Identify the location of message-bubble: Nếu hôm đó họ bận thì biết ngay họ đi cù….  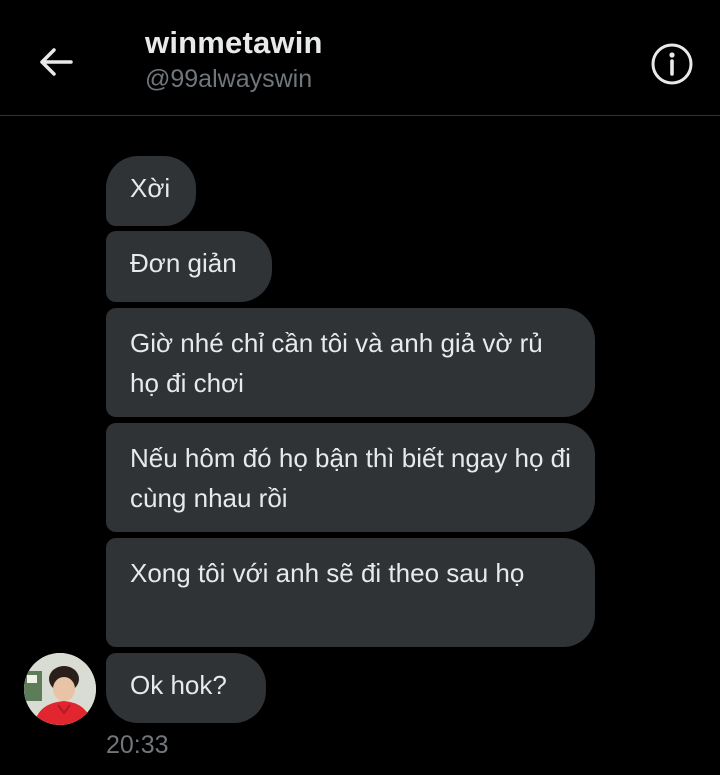
(350, 477).